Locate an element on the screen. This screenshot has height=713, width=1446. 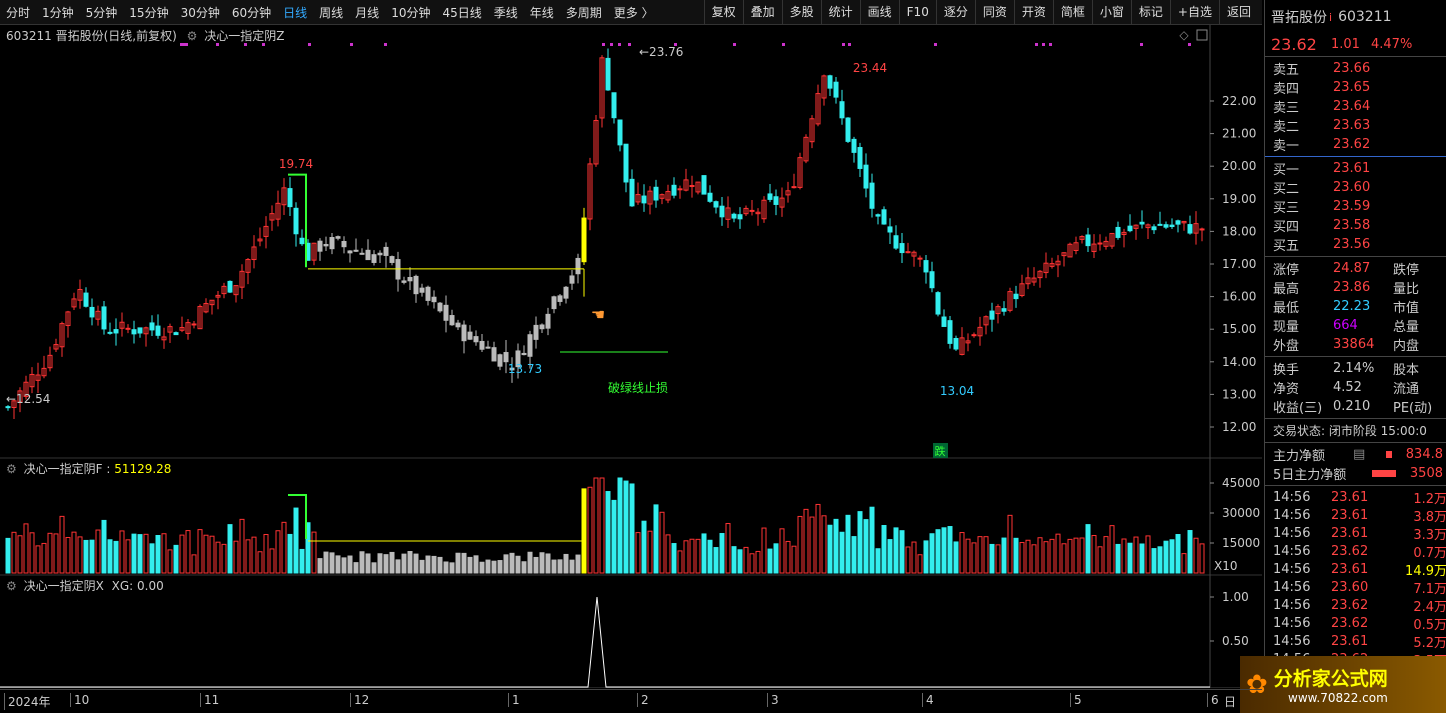
sell-row-1: 卖四 23.65 is located at coordinates (1322, 88).